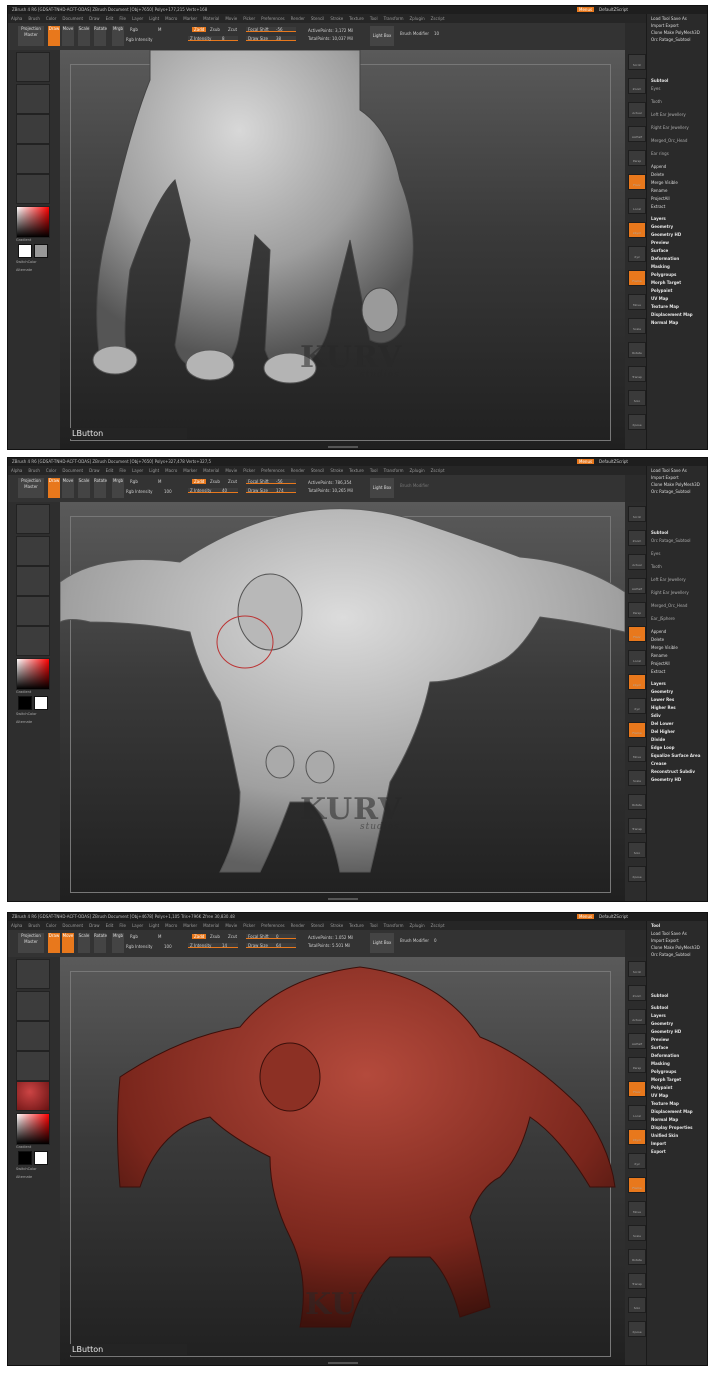  What do you see at coordinates (668, 114) in the screenshot?
I see `subtool-item: Left Ear Jewellery` at bounding box center [668, 114].